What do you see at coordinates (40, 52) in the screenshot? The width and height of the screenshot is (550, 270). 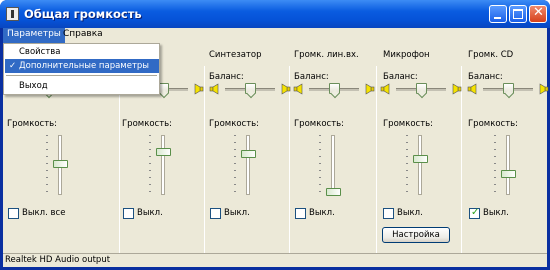 I see `menu-item-label: Свойства` at bounding box center [40, 52].